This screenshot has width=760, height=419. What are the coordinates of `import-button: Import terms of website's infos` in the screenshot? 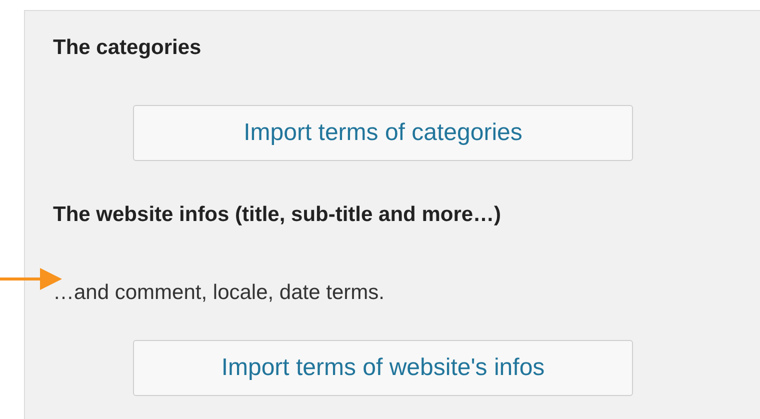 It's located at (383, 368).